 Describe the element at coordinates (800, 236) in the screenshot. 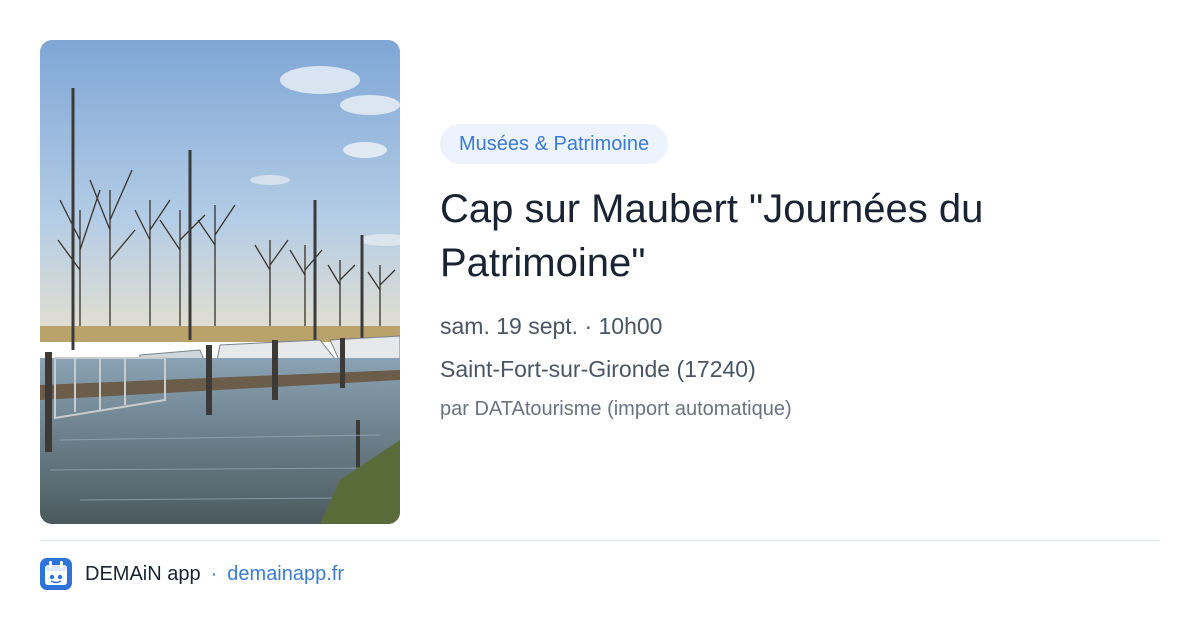

I see `event-title: Cap sur Maubert "Journées du Patrimoine"` at that location.